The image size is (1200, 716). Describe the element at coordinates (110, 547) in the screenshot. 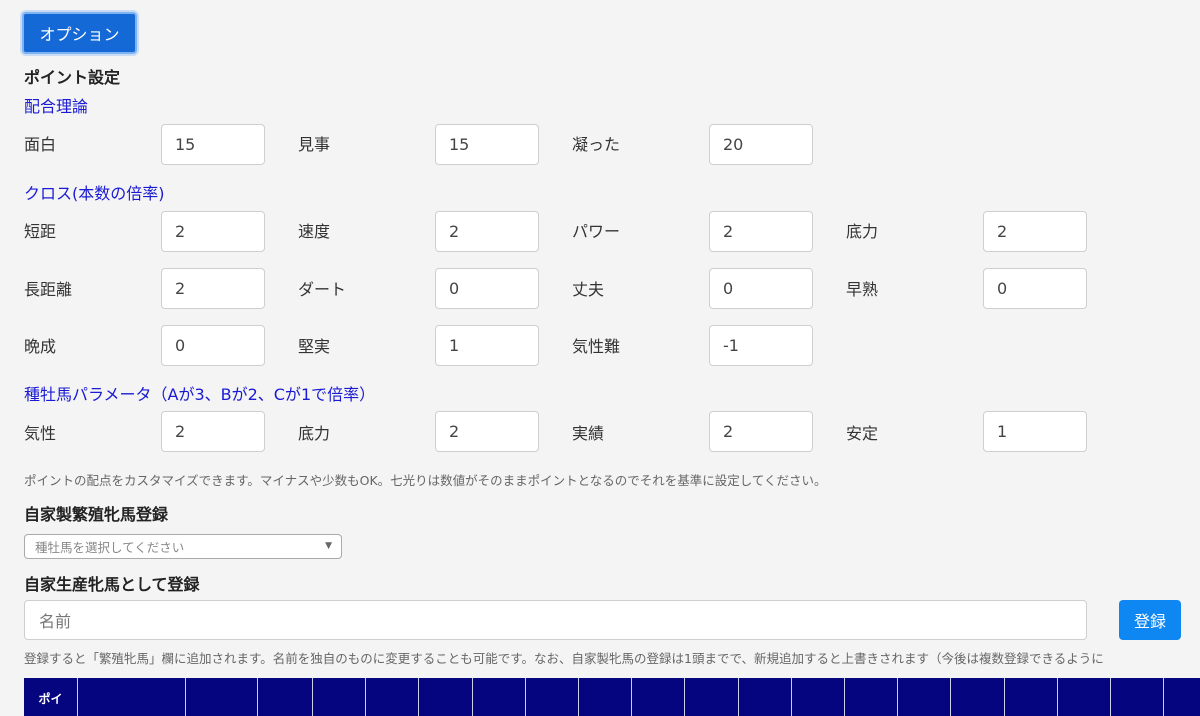

I see `stallion-select-placeholder: 種牡馬を選択してください` at that location.